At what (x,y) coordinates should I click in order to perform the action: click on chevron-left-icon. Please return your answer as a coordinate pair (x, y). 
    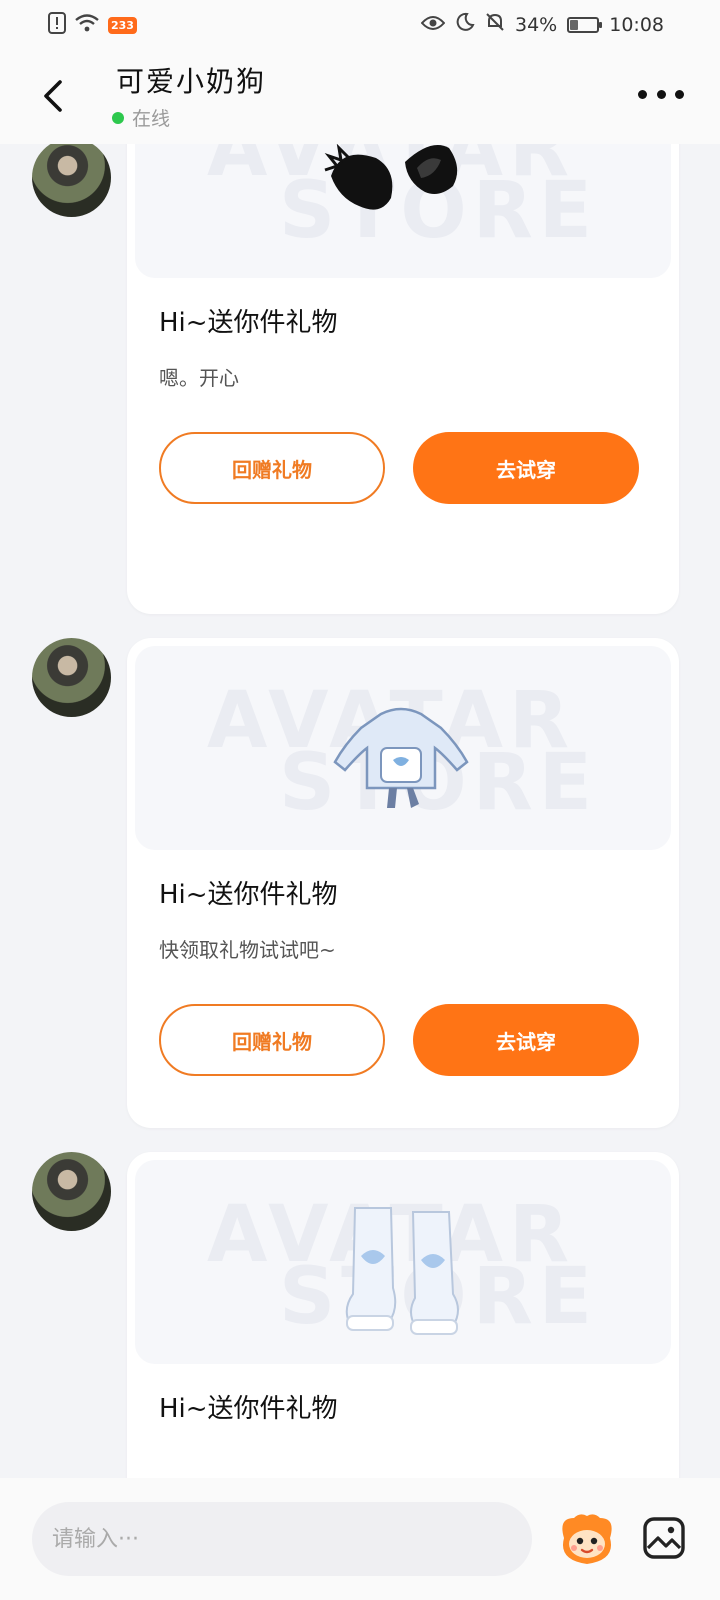
    Looking at the image, I should click on (53, 96).